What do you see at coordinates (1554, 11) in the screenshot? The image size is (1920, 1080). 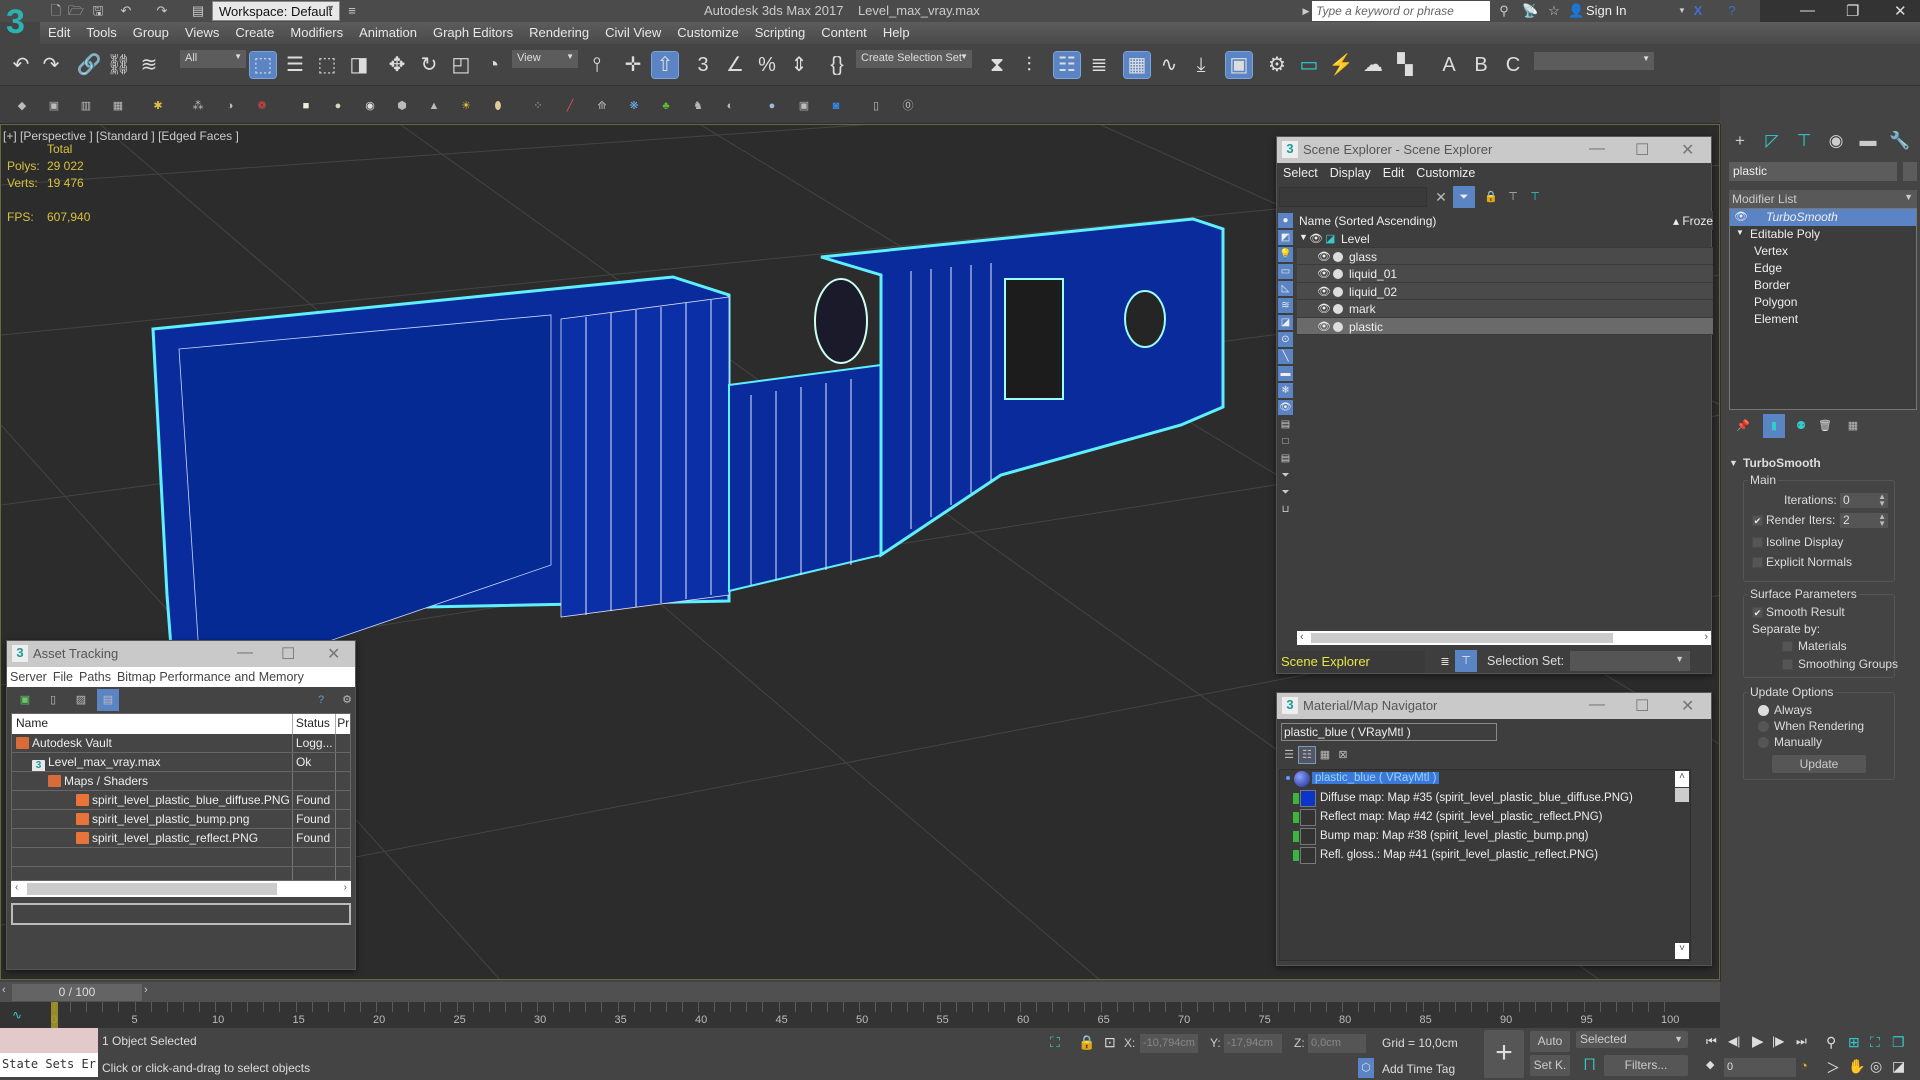 I see `favorites-star-icon: ☆` at bounding box center [1554, 11].